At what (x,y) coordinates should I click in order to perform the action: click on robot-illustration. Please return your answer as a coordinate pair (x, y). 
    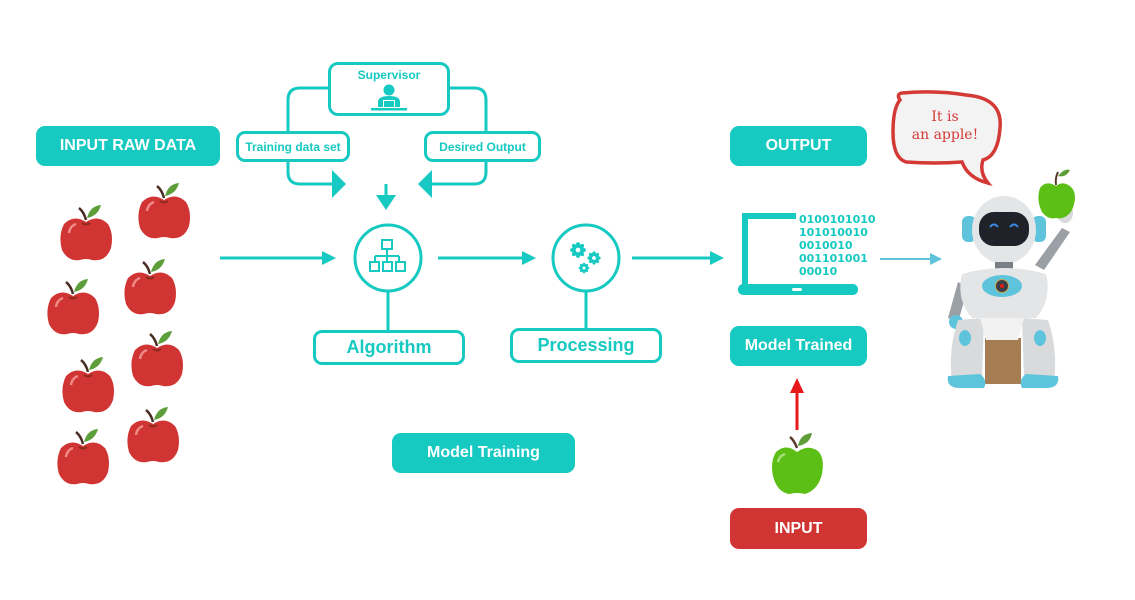
    Looking at the image, I should click on (1011, 278).